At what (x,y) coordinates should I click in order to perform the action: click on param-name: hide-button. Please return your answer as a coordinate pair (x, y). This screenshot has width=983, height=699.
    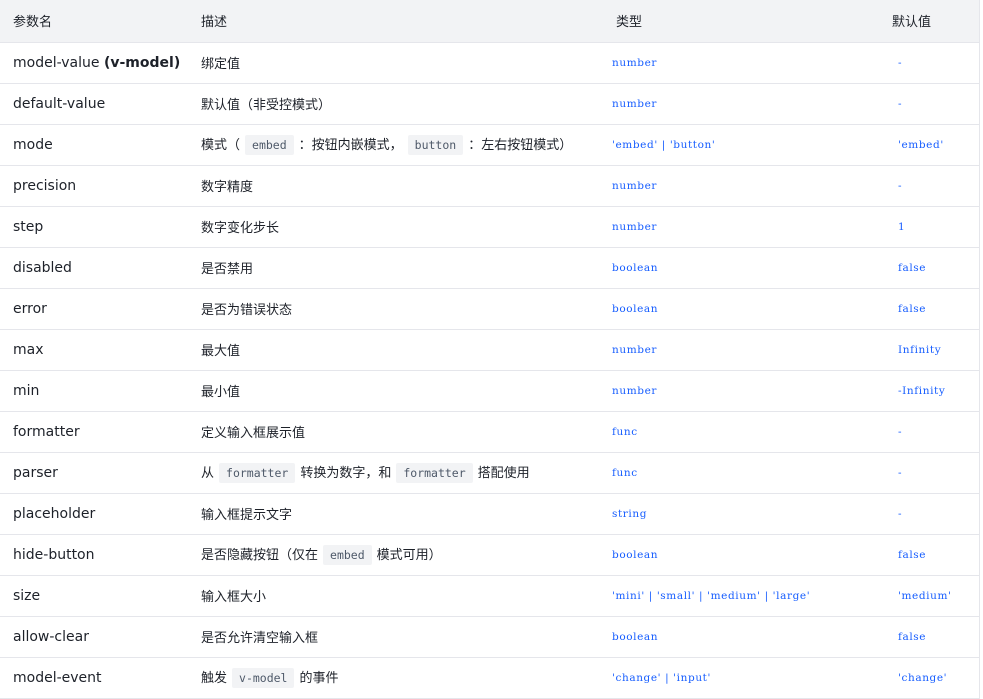
    Looking at the image, I should click on (94, 555).